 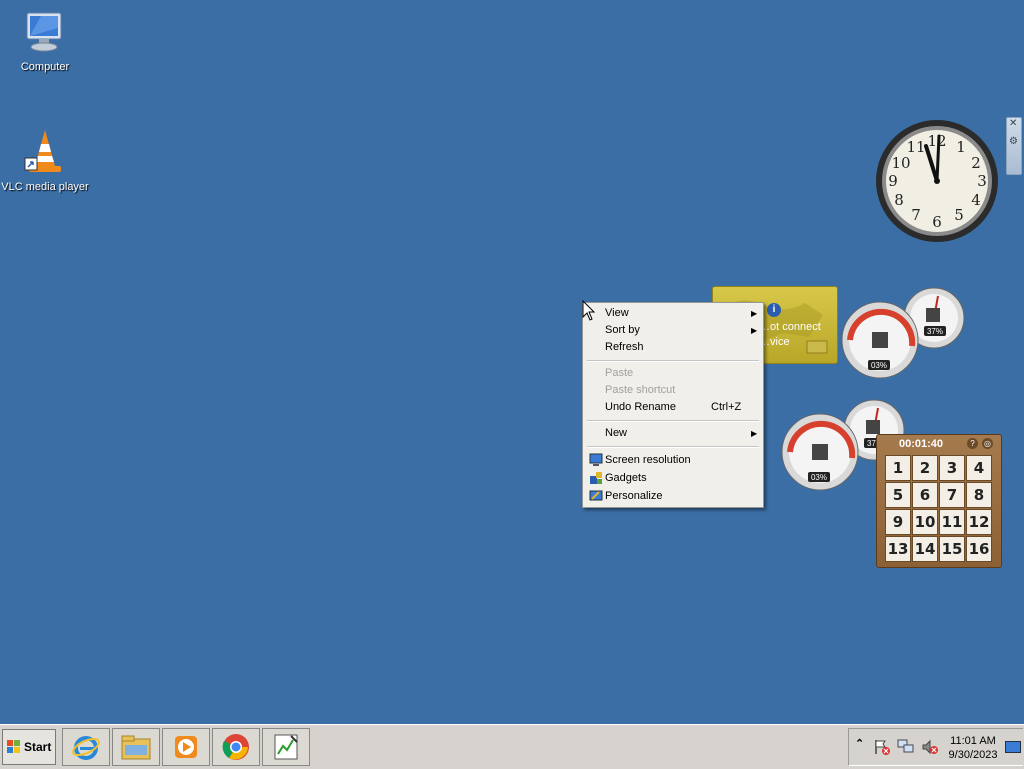 What do you see at coordinates (976, 200) in the screenshot?
I see `svg-text: 4` at bounding box center [976, 200].